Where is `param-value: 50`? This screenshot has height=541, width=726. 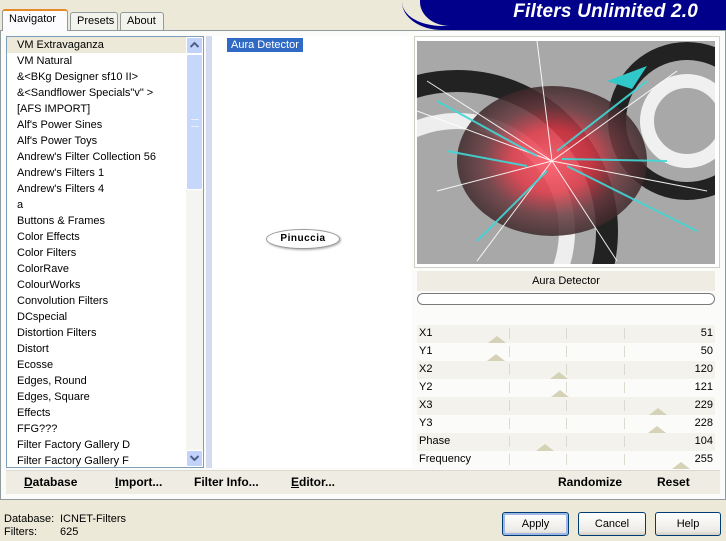
param-value: 50 is located at coordinates (706, 351).